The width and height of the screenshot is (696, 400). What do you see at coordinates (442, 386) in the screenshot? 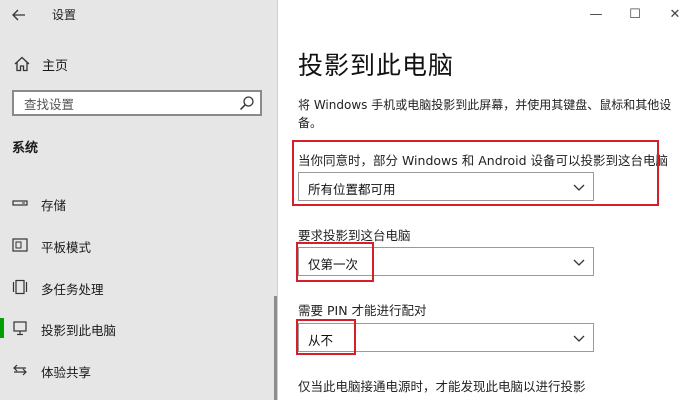
I see `power-only-label: 仅当此电脑接通电源时，才能发现此电脑以进行投影` at bounding box center [442, 386].